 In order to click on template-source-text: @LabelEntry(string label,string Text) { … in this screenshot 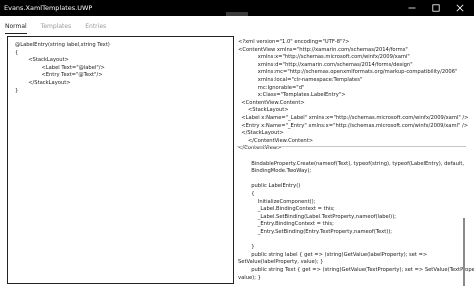, I will do `click(62, 68)`.